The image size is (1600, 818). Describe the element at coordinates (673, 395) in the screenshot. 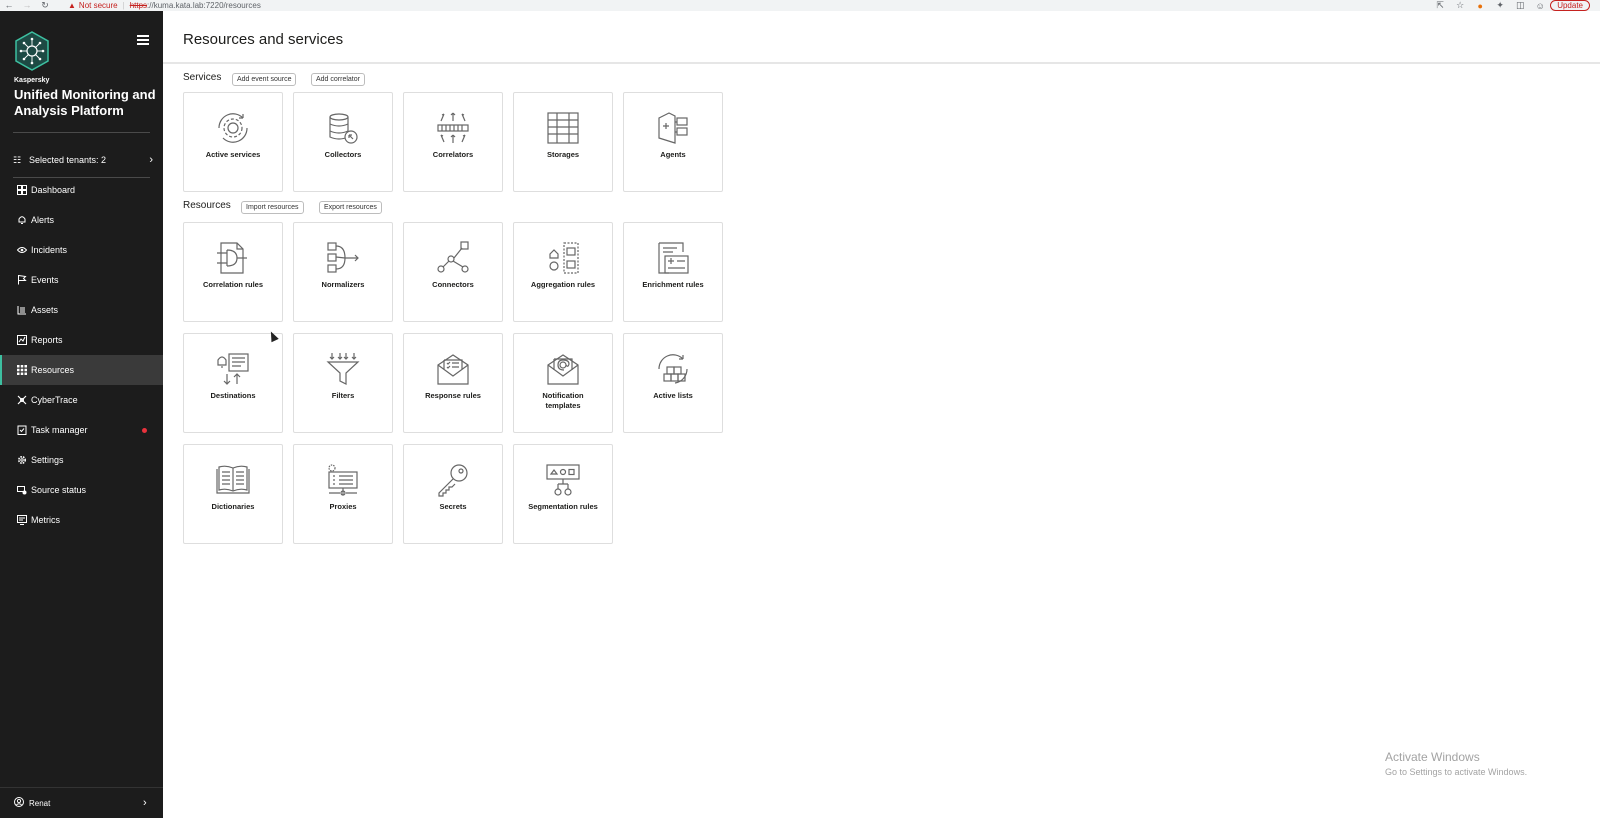

I see `tile-label: Active lists` at that location.